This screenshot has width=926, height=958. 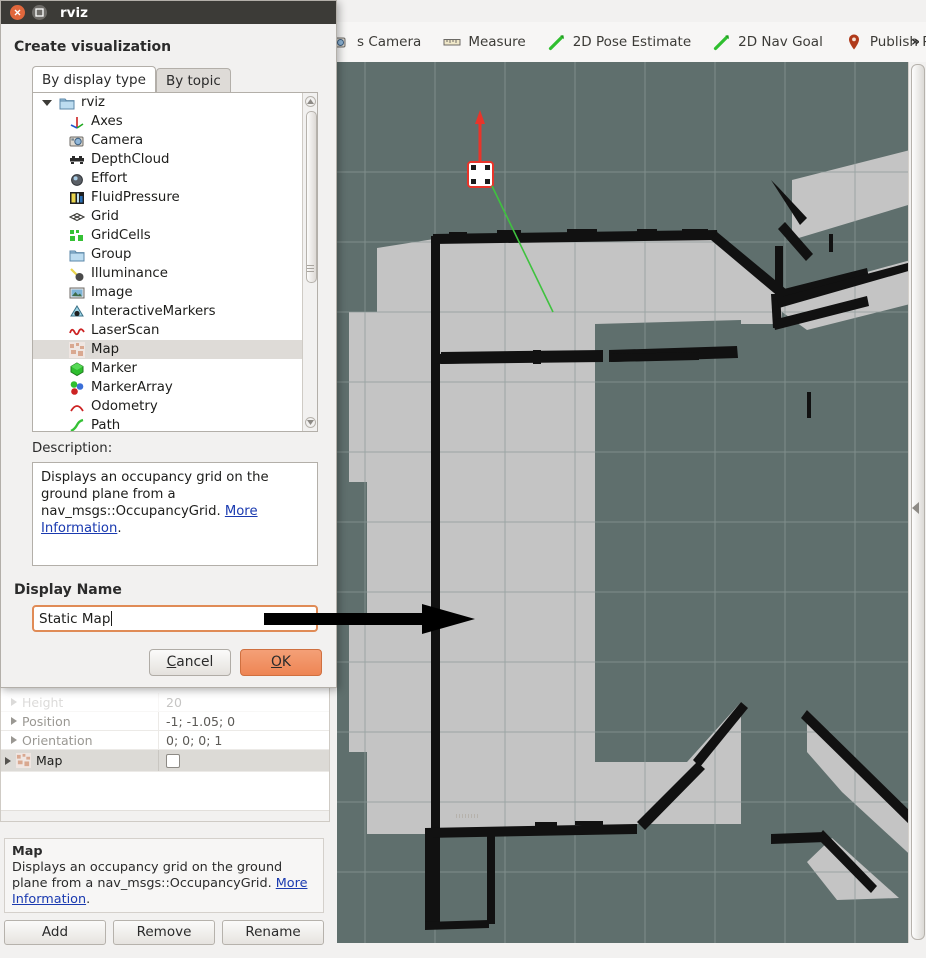 What do you see at coordinates (632, 42) in the screenshot?
I see `toolbar-item-label: 2D Pose Estimate` at bounding box center [632, 42].